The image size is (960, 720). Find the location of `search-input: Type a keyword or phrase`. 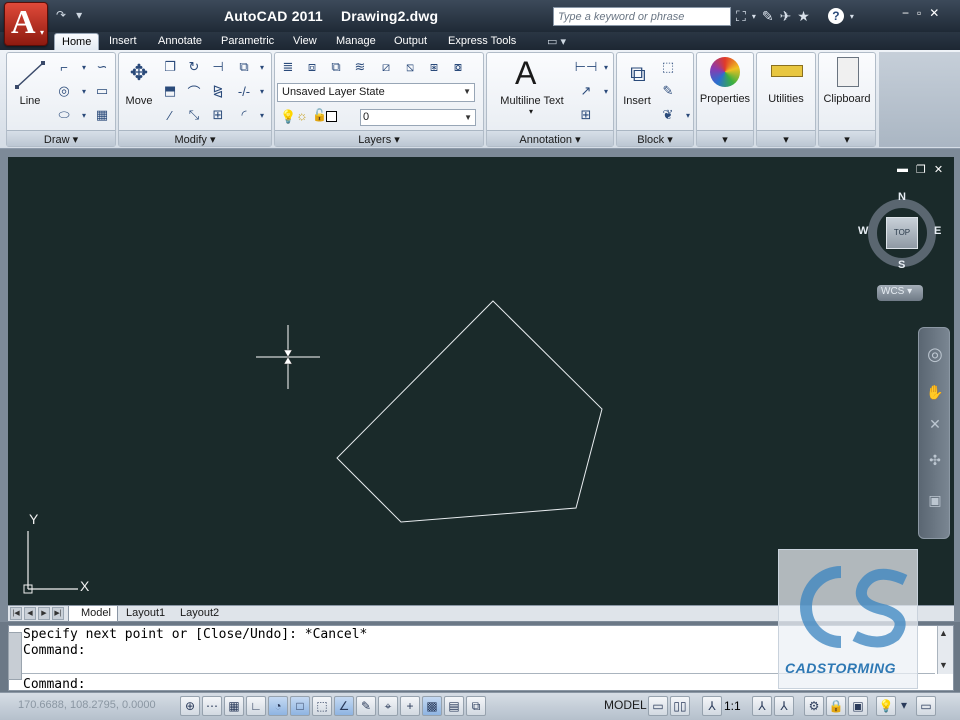

search-input: Type a keyword or phrase is located at coordinates (642, 16).